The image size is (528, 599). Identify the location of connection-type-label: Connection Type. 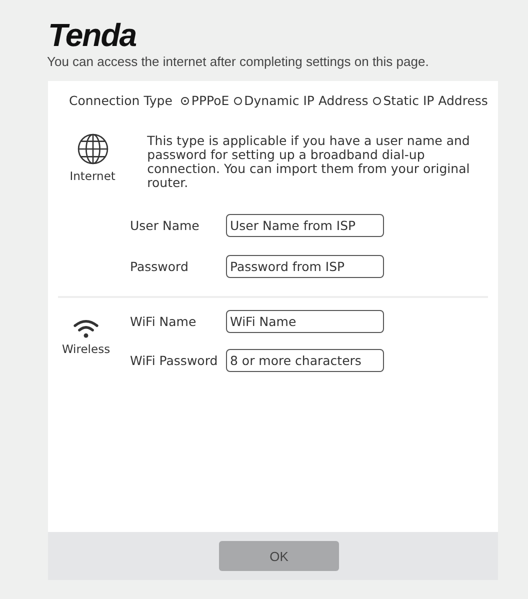
(120, 100).